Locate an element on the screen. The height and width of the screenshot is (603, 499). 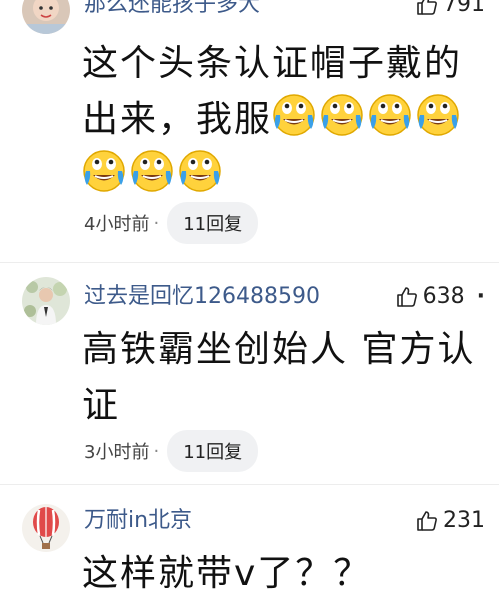
comment-text: 高铁霸坐创始人 官方认证 is located at coordinates (282, 378).